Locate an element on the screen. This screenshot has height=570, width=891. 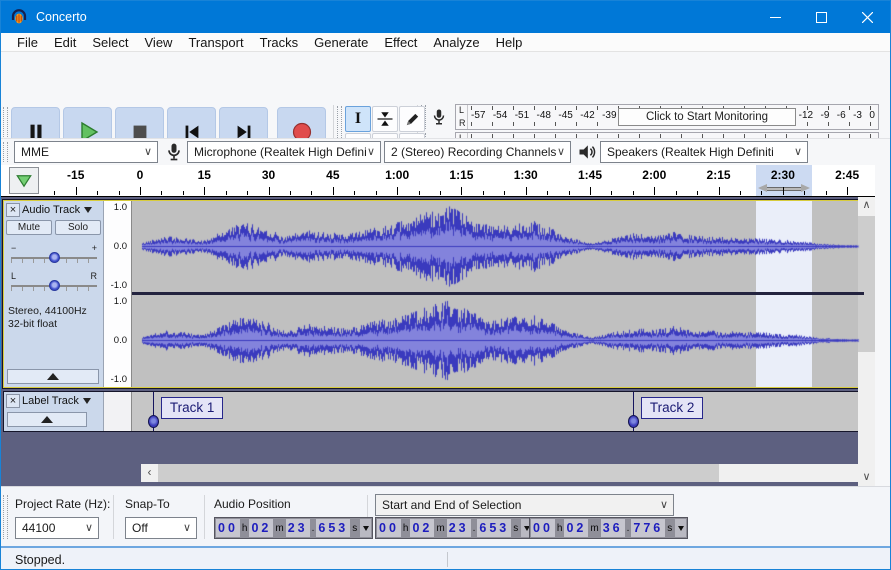
timeline-tick-label: 45 is located at coordinates (333, 175).